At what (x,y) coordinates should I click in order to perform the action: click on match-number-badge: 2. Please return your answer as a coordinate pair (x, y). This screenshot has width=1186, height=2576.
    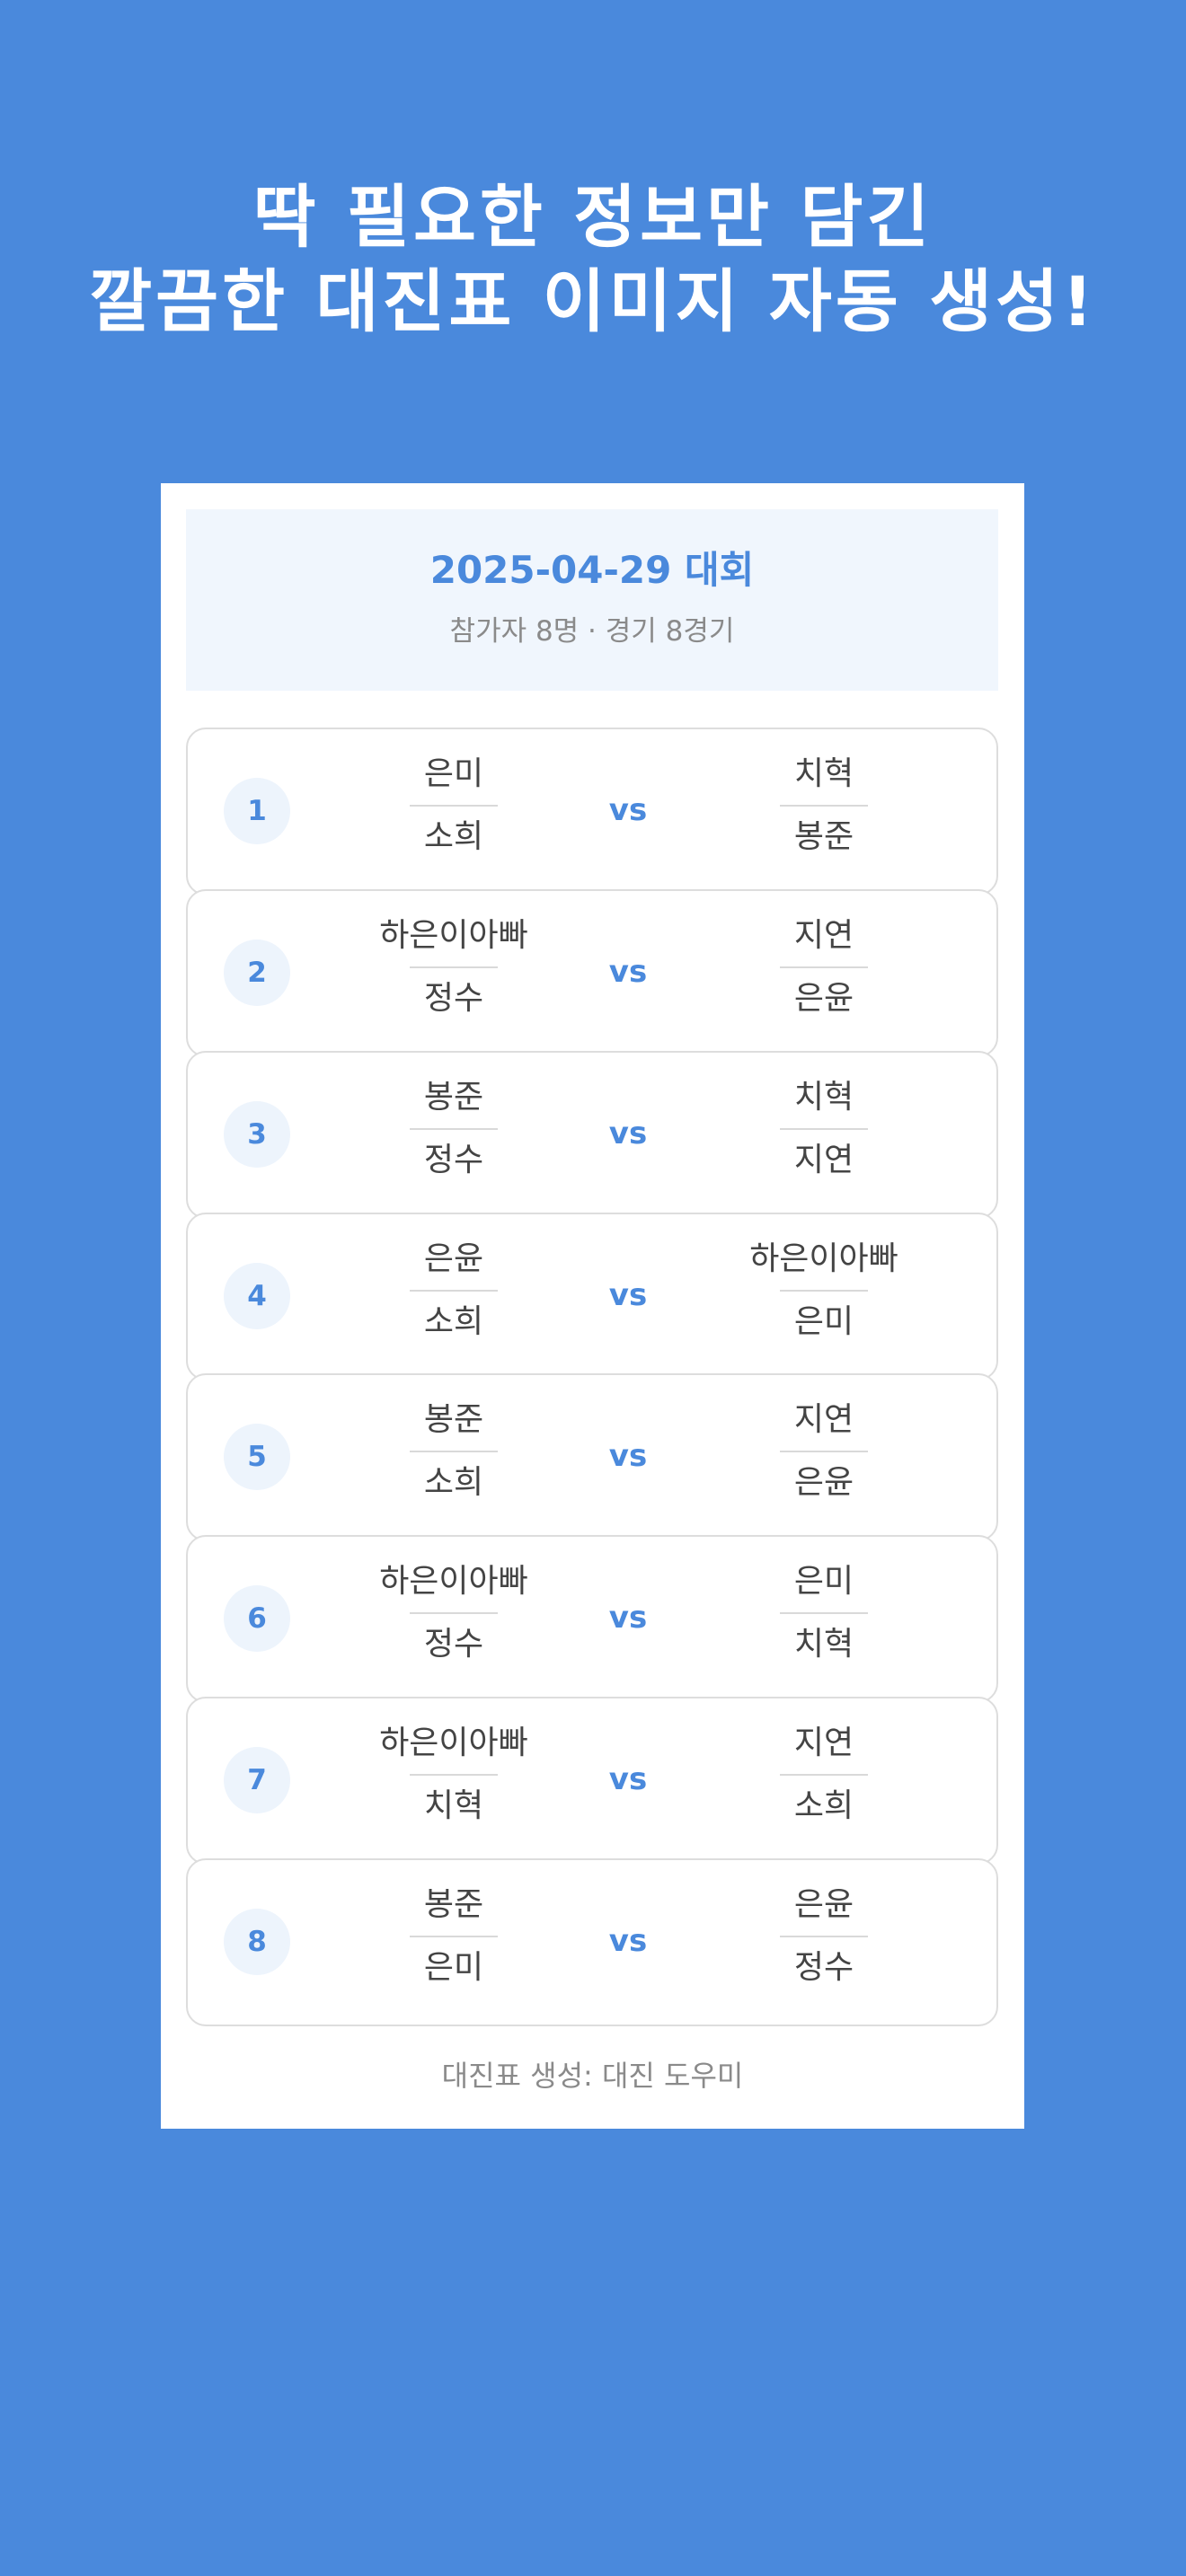
    Looking at the image, I should click on (257, 973).